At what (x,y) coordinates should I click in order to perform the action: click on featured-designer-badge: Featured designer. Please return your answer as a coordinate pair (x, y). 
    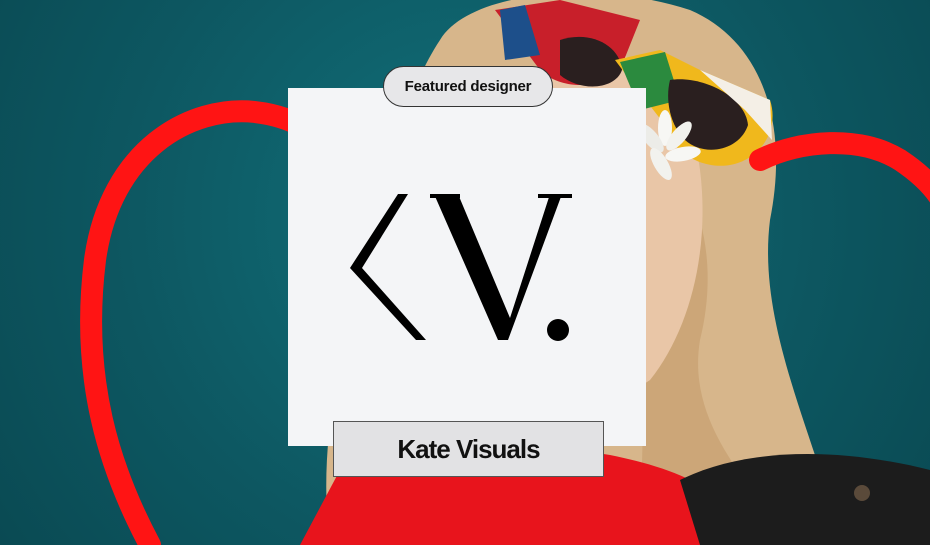
    Looking at the image, I should click on (468, 86).